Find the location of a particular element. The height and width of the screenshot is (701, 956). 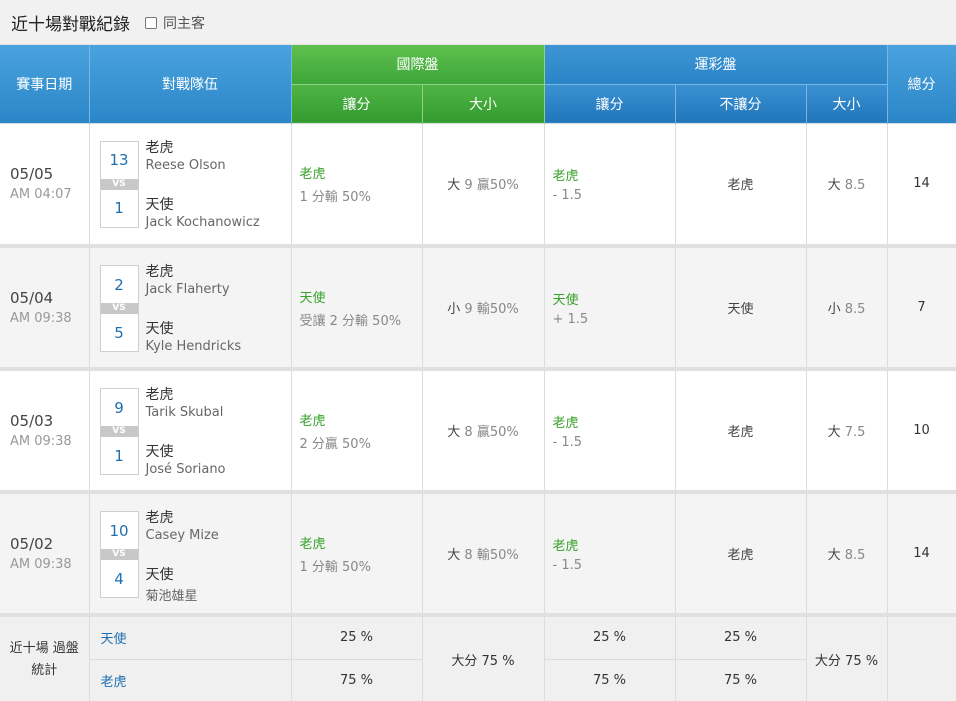

total-score: 10 is located at coordinates (921, 429).